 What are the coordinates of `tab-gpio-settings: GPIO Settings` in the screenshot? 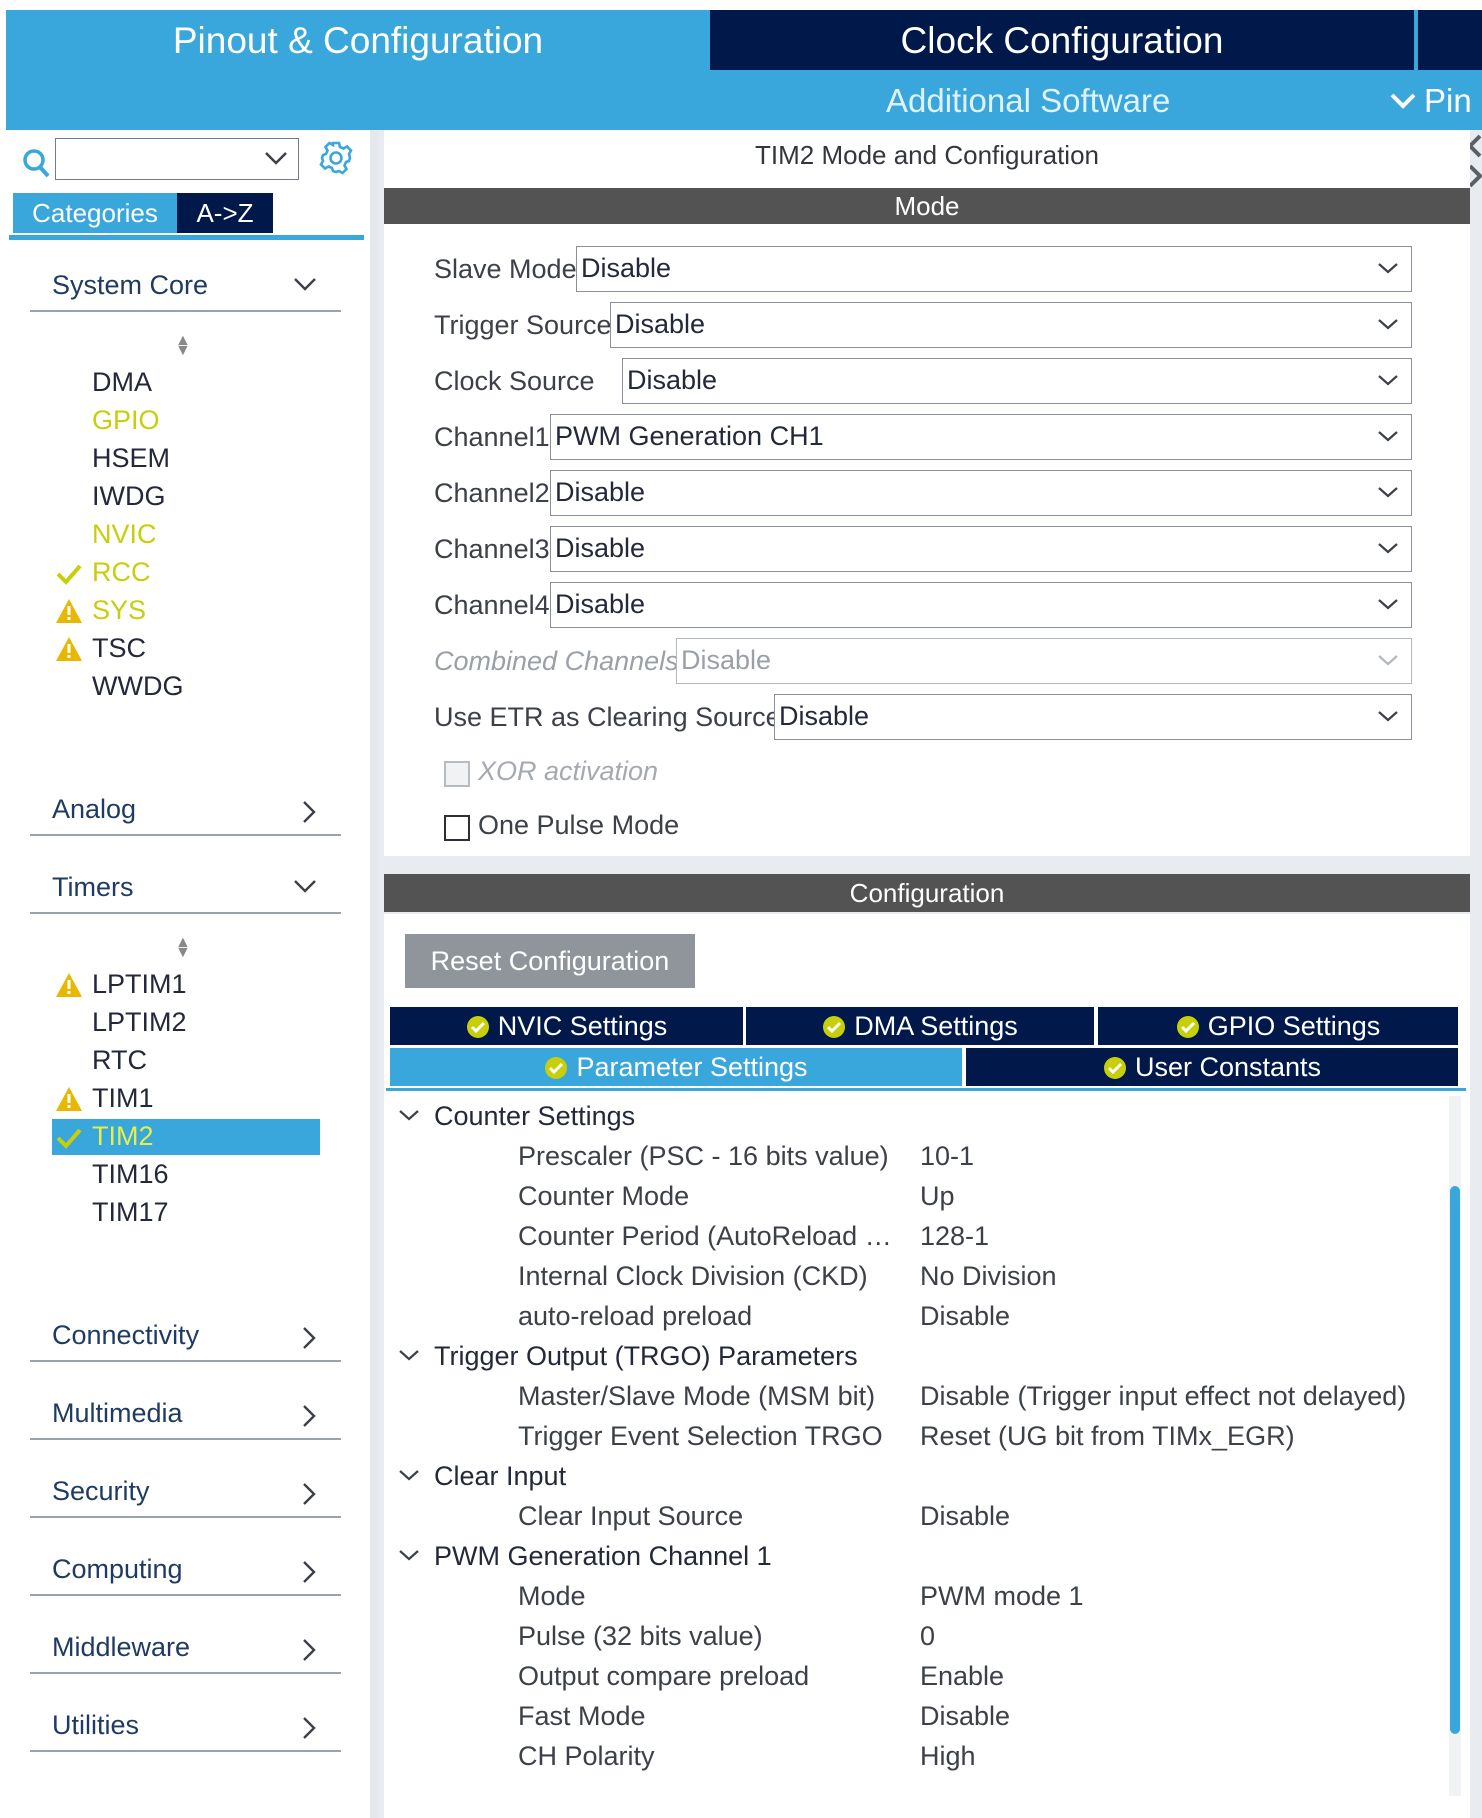 It's located at (1278, 1026).